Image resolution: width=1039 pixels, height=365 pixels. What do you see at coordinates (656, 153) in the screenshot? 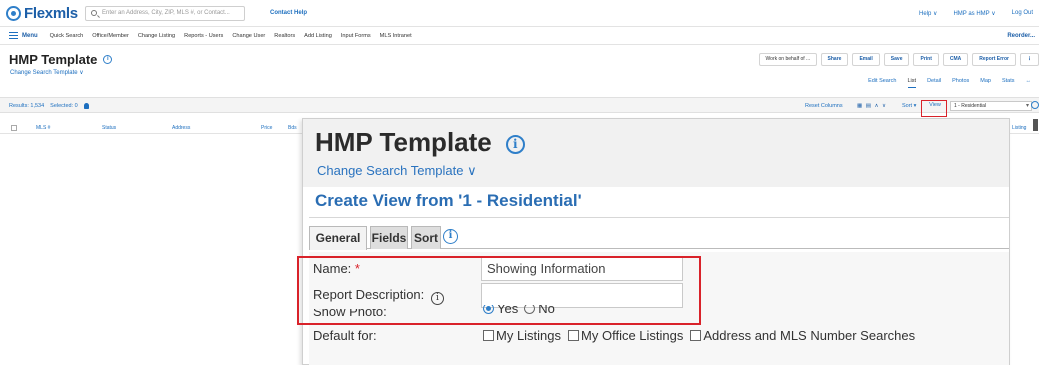
I see `panel-header: HMP Template i Change Search Template ∨` at bounding box center [656, 153].